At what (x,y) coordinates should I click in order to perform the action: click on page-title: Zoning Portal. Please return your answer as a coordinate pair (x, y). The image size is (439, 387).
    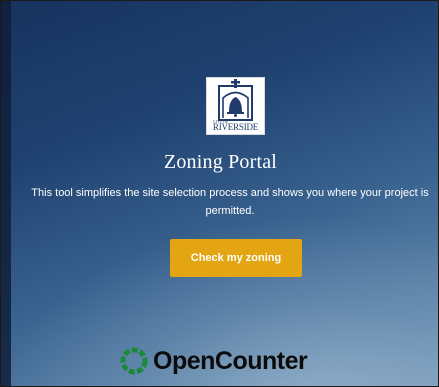
    Looking at the image, I should click on (220, 162).